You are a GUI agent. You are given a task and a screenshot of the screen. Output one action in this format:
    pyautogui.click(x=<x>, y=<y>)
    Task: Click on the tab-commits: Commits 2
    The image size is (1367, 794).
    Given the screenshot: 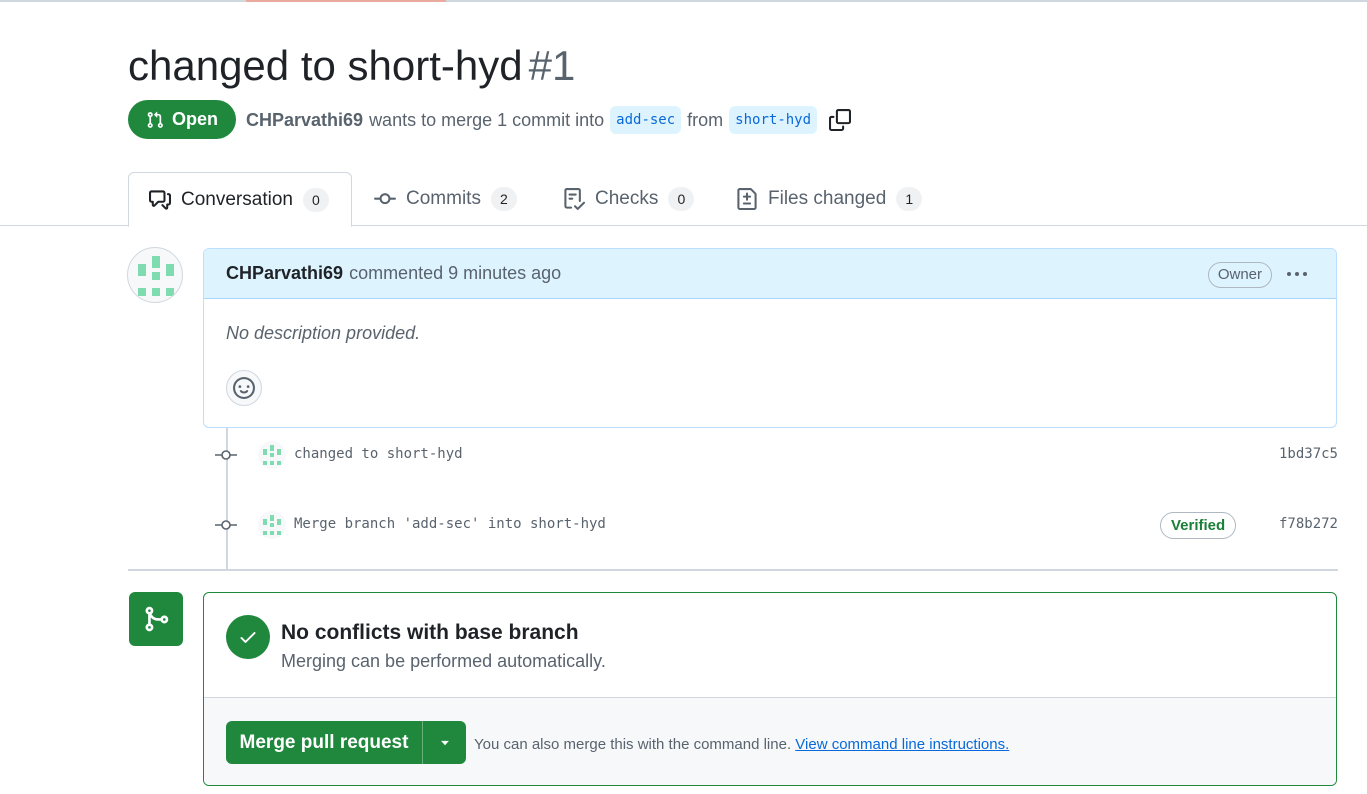 What is the action you would take?
    pyautogui.click(x=445, y=199)
    